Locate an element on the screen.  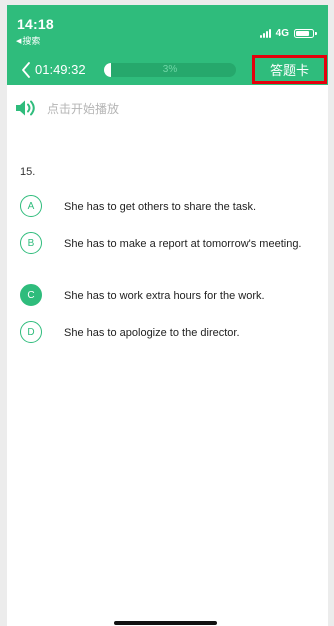
chevron-left-icon is located at coordinates (26, 70).